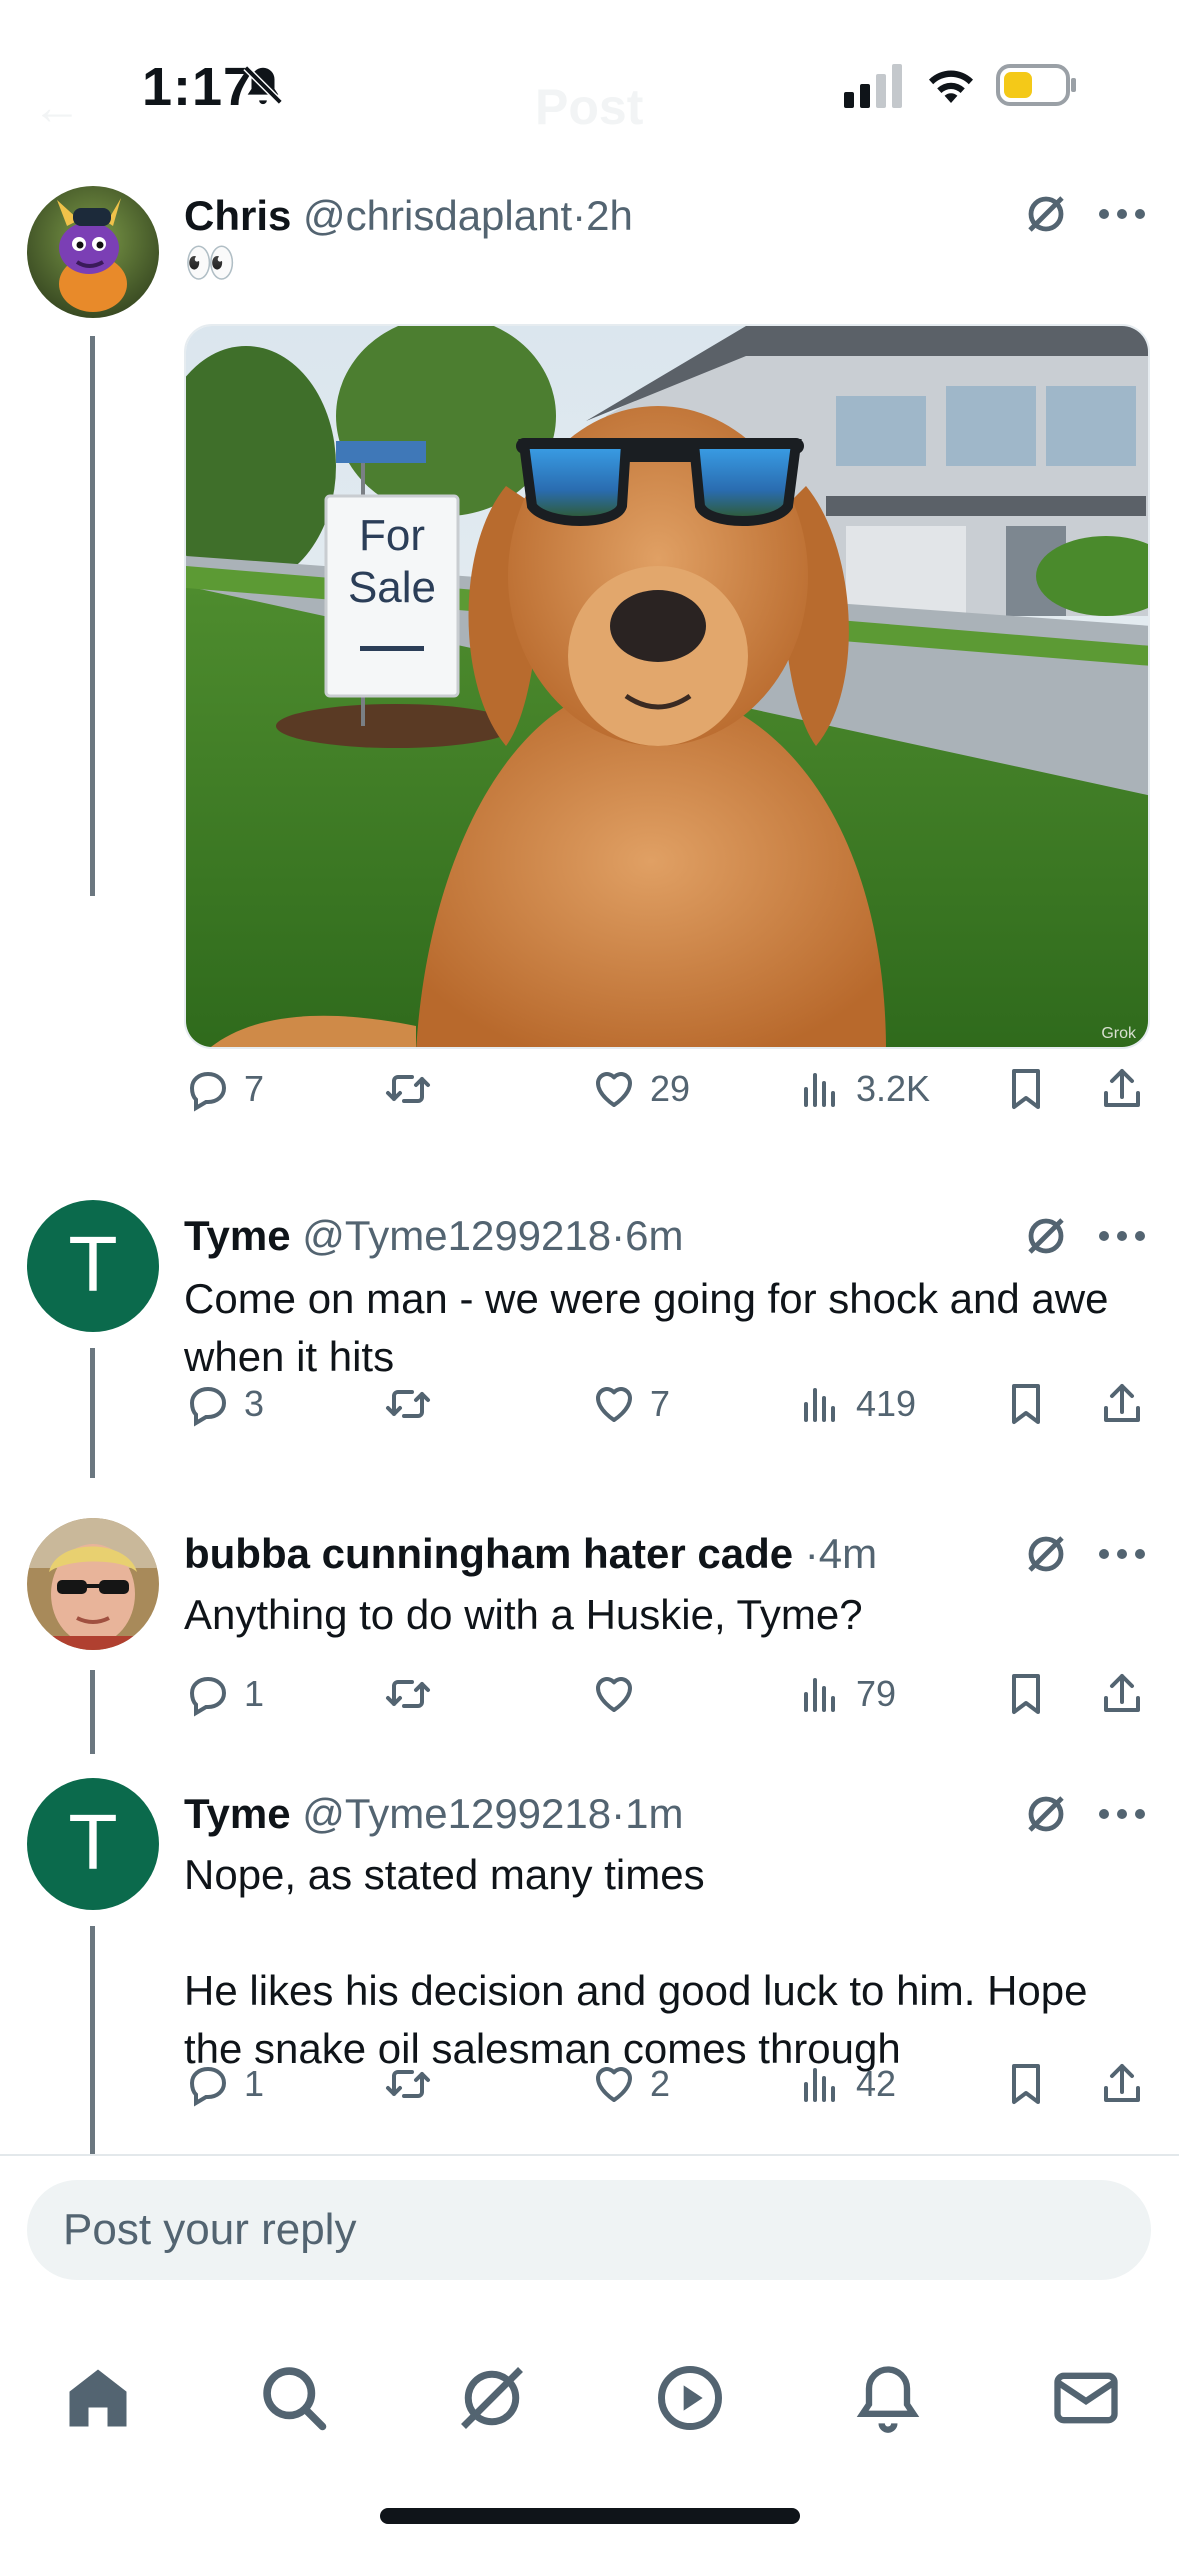 This screenshot has width=1179, height=2556. I want to click on view-count: 3.2K, so click(893, 1088).